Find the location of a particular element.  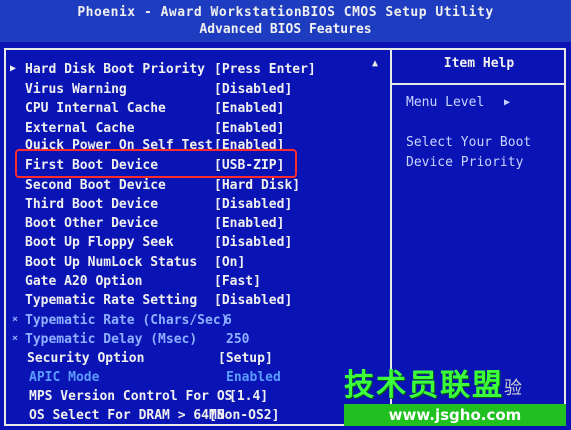

setting-label: Gate A20 Option is located at coordinates (84, 281).